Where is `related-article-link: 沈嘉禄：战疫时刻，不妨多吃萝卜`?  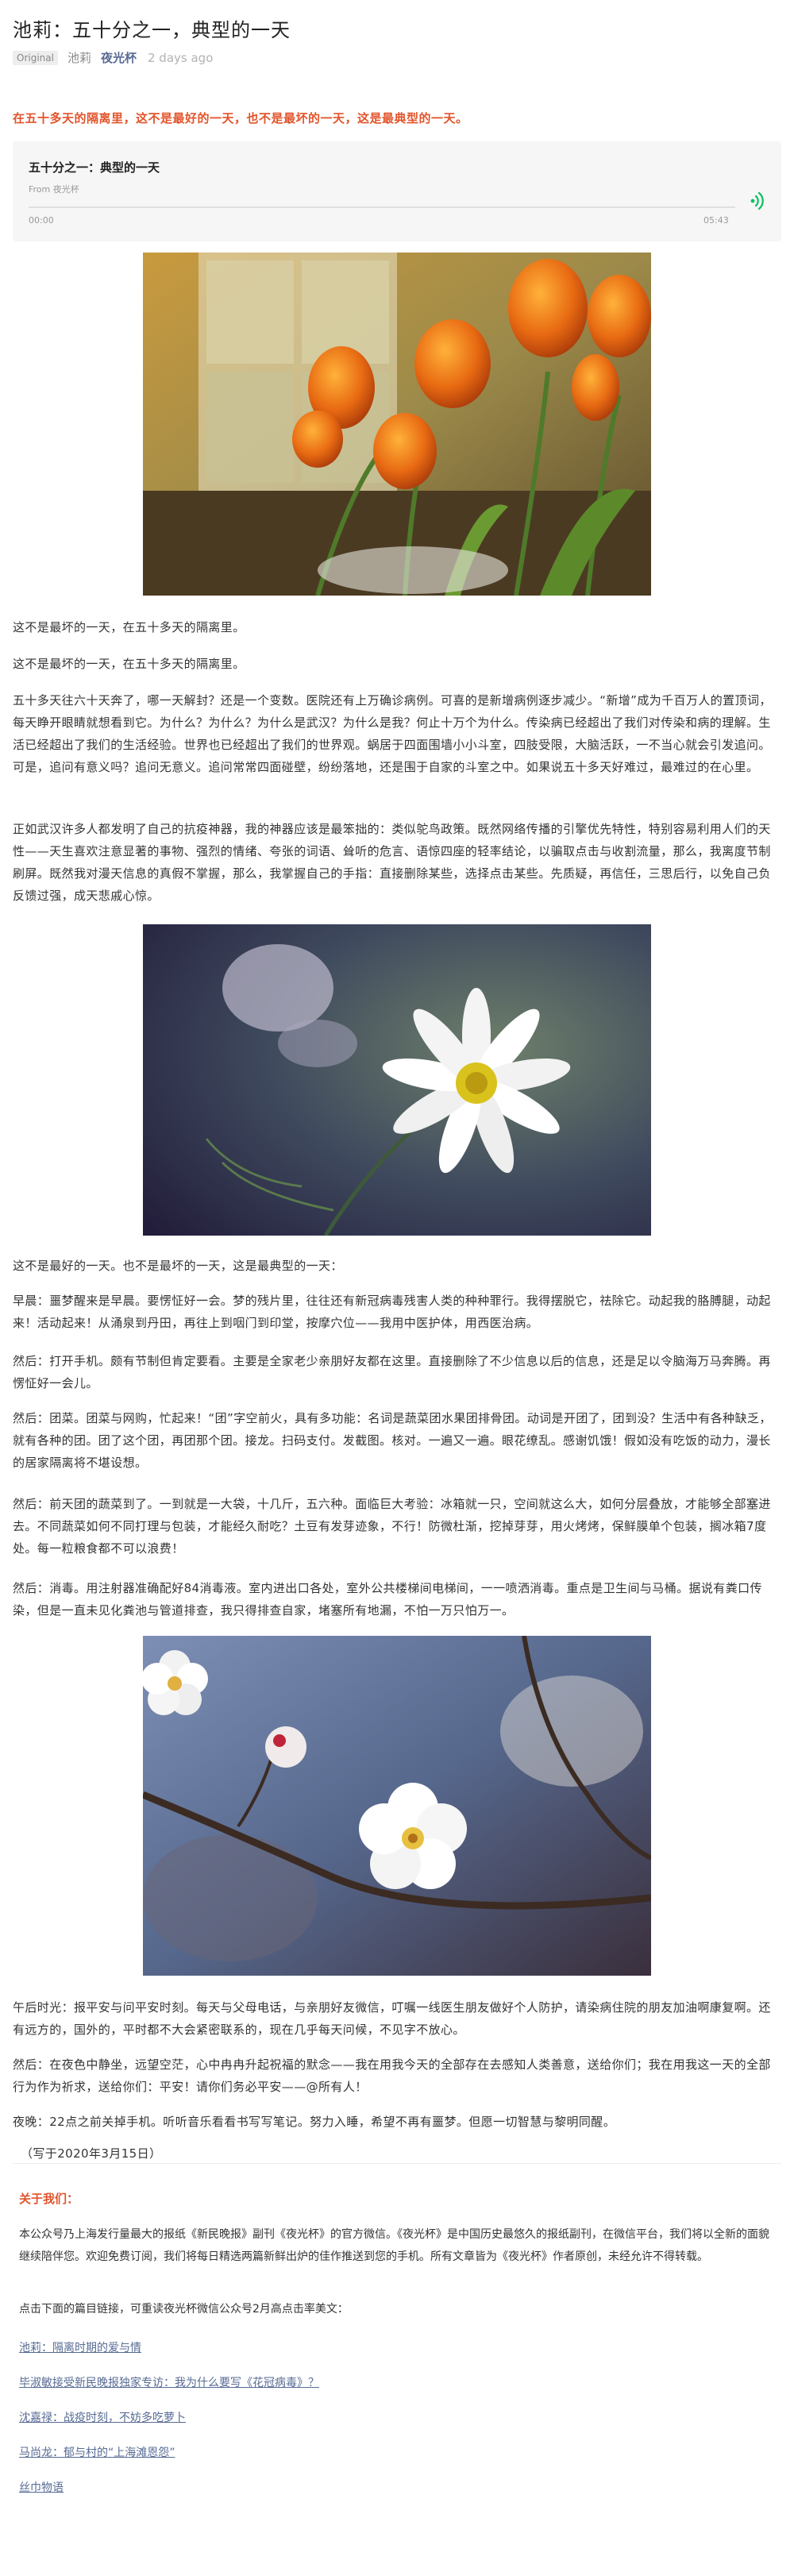
related-article-link: 沈嘉禄：战疫时刻，不妨多吃萝卜 is located at coordinates (102, 2417).